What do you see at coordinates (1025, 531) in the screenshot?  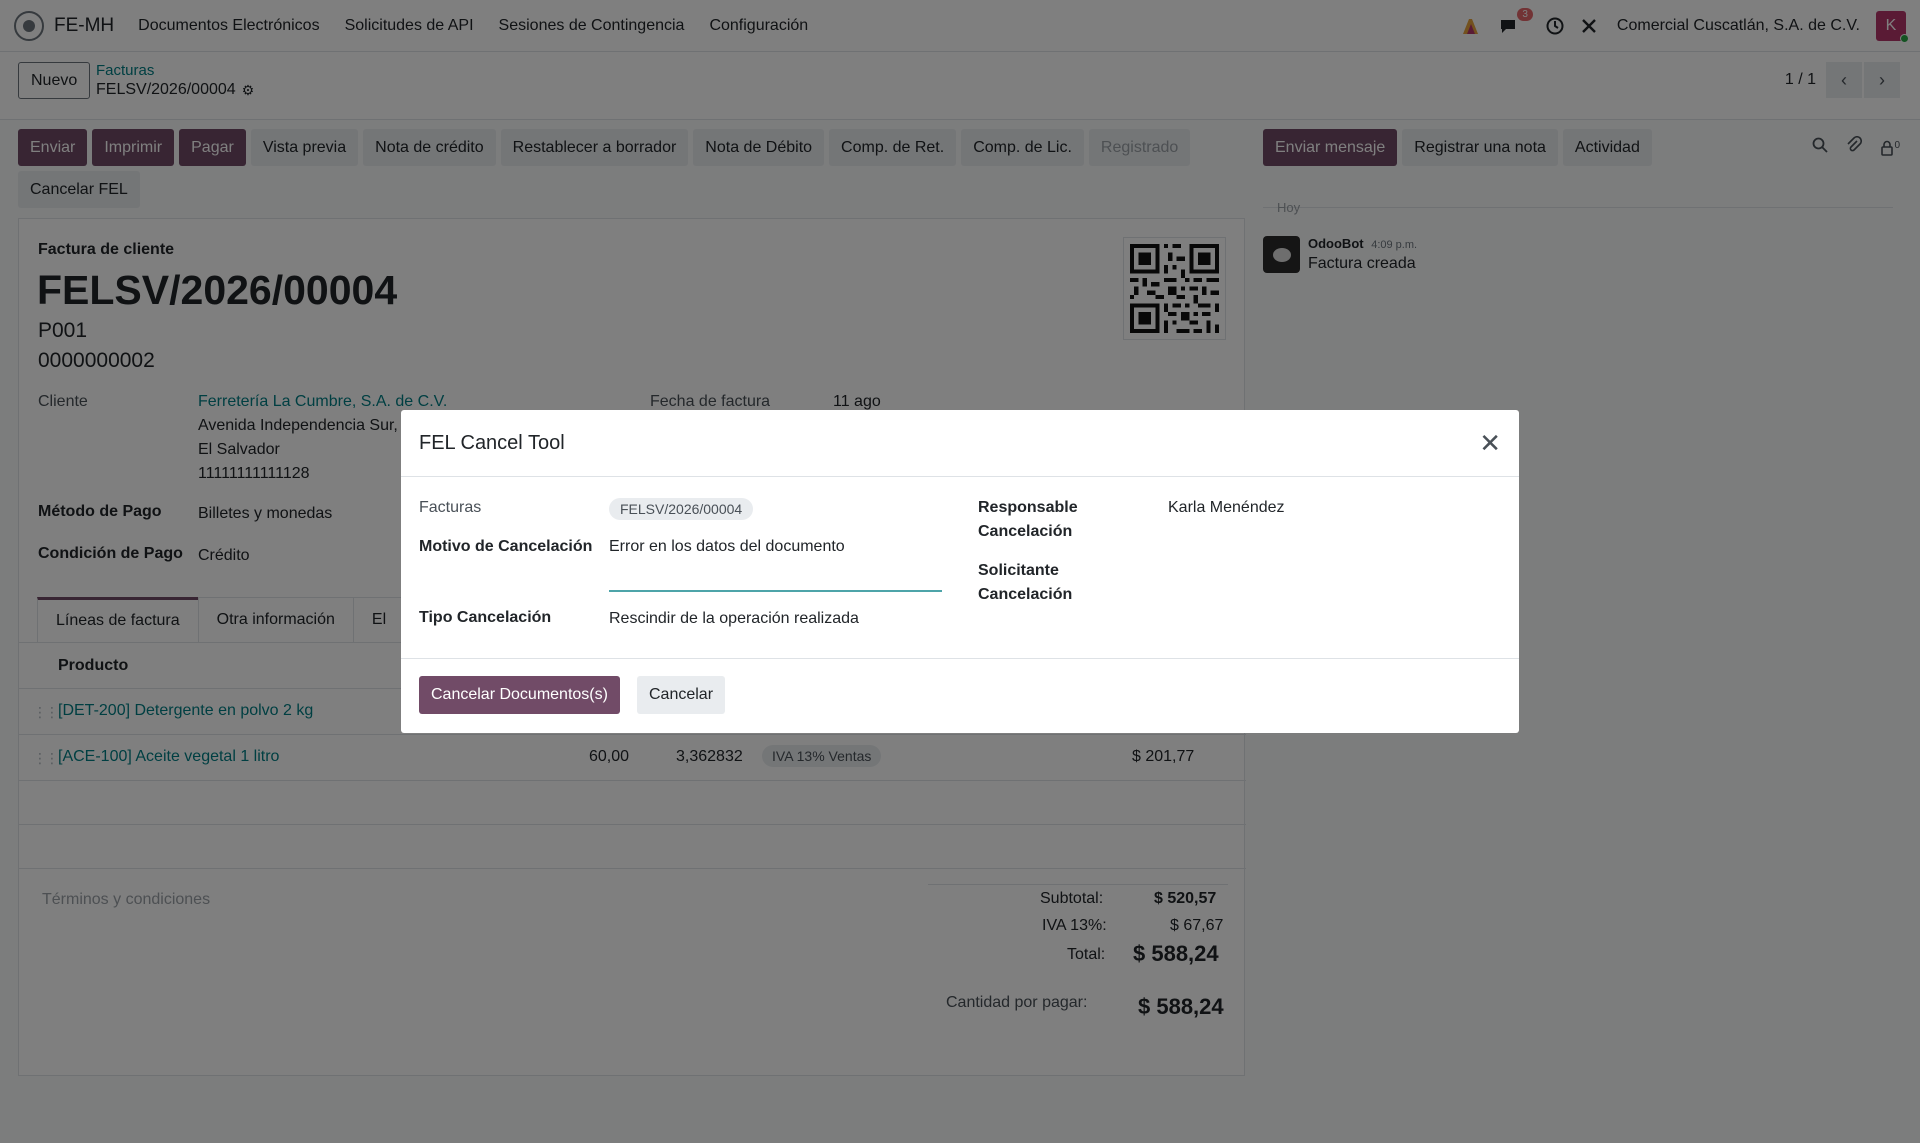 I see `responsible-label-line2: Cancelación` at bounding box center [1025, 531].